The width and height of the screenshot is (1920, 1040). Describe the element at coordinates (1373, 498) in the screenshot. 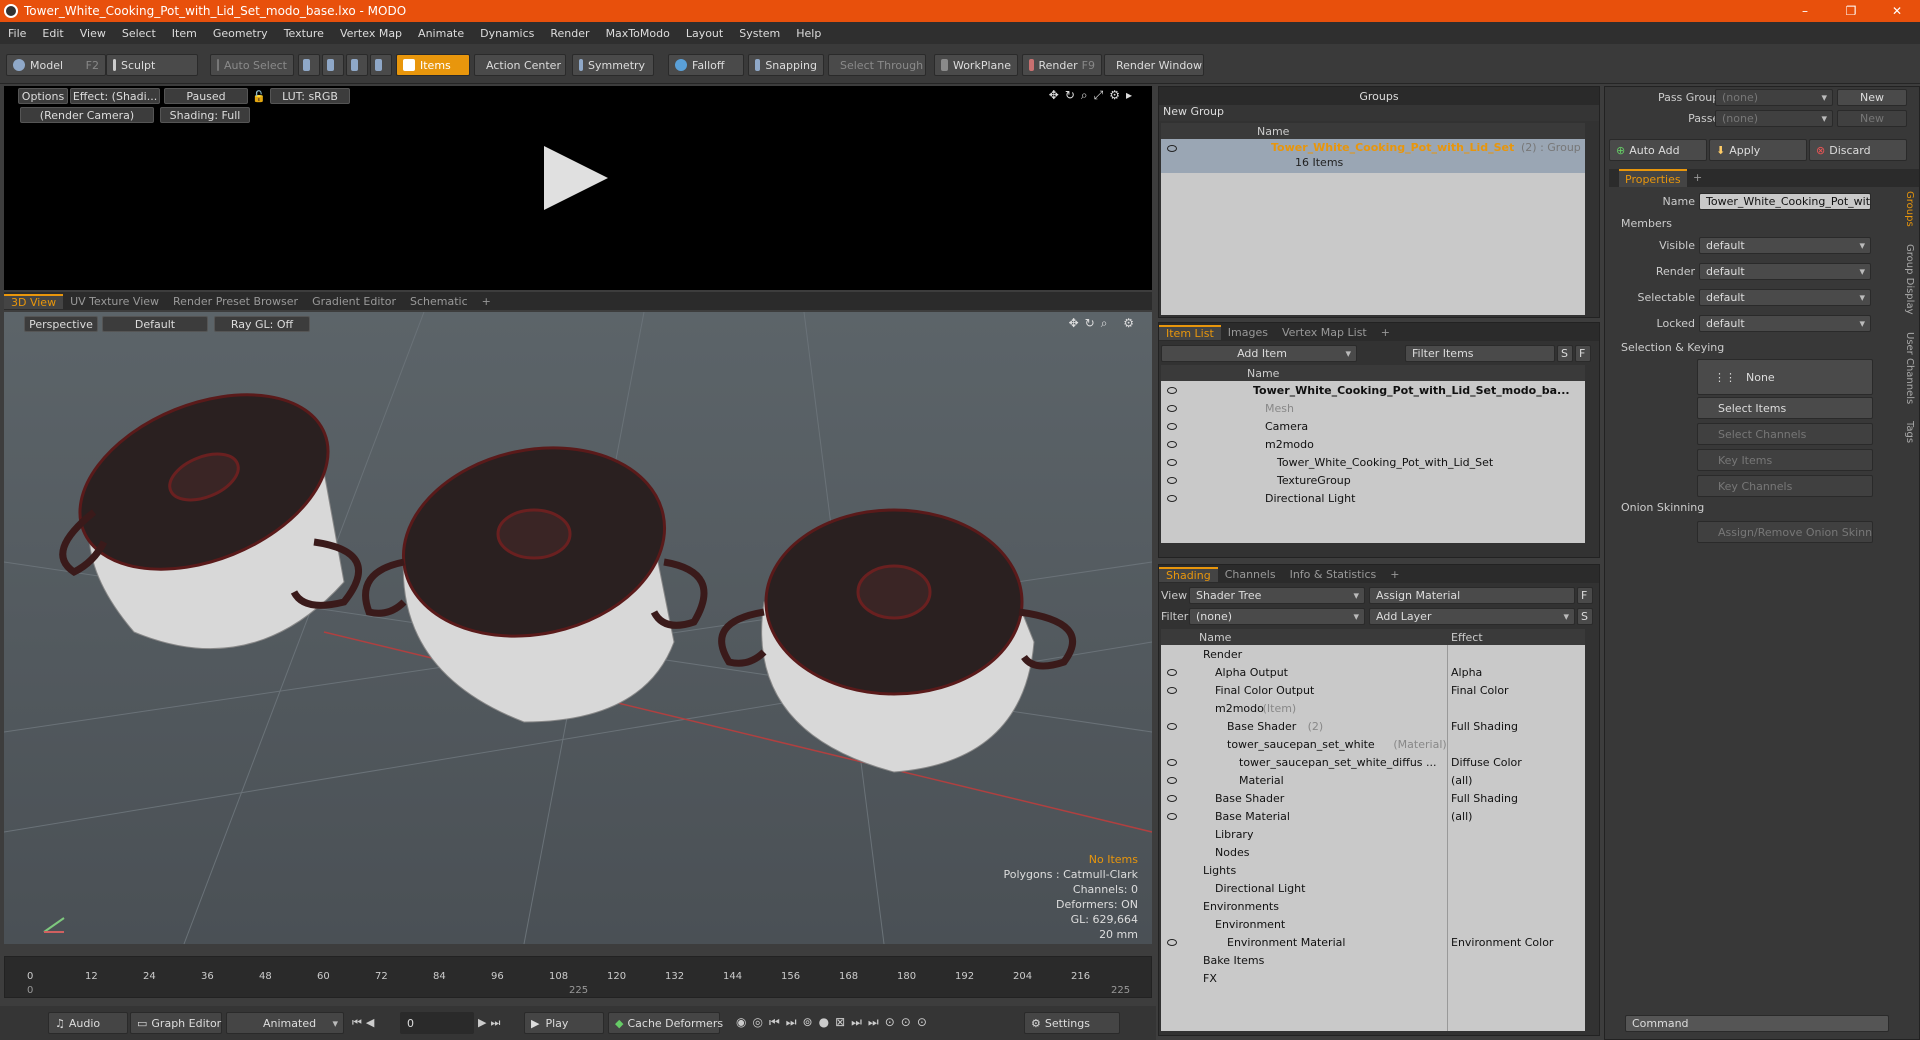

I see `item-row: Directional Light` at that location.